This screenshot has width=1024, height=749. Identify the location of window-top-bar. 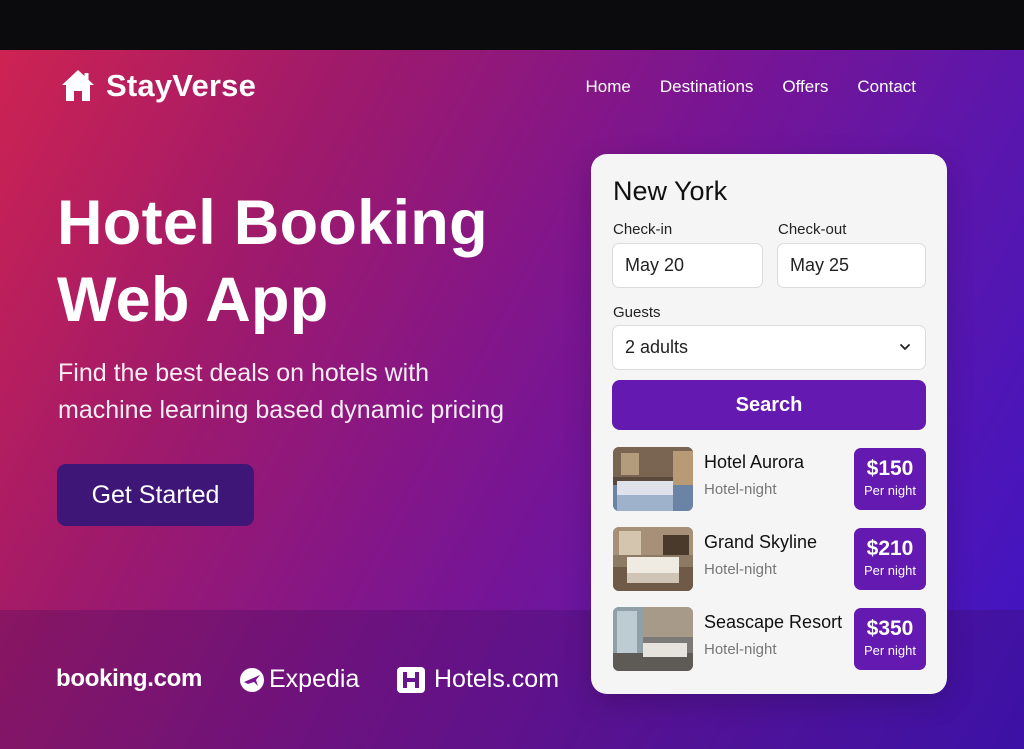
(512, 25).